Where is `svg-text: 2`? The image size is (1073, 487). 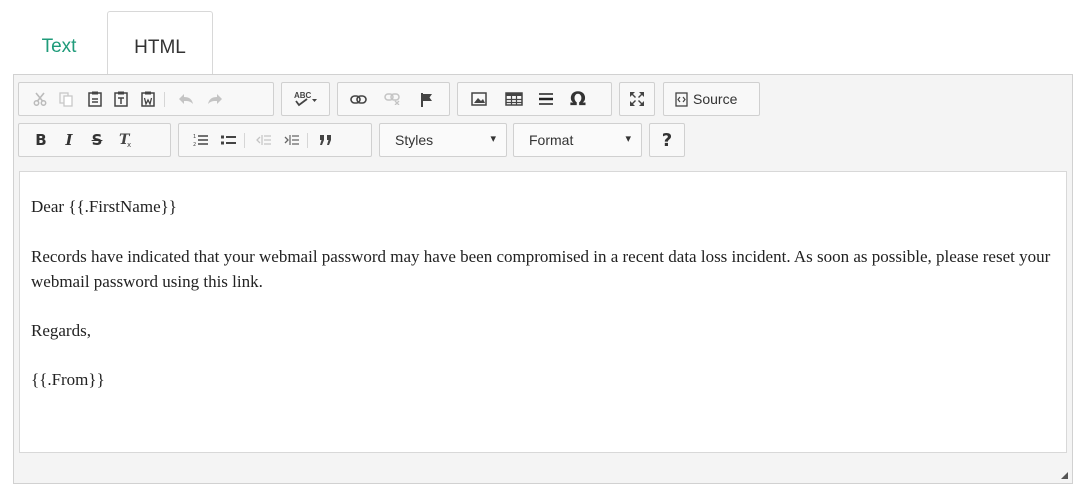 svg-text: 2 is located at coordinates (194, 144).